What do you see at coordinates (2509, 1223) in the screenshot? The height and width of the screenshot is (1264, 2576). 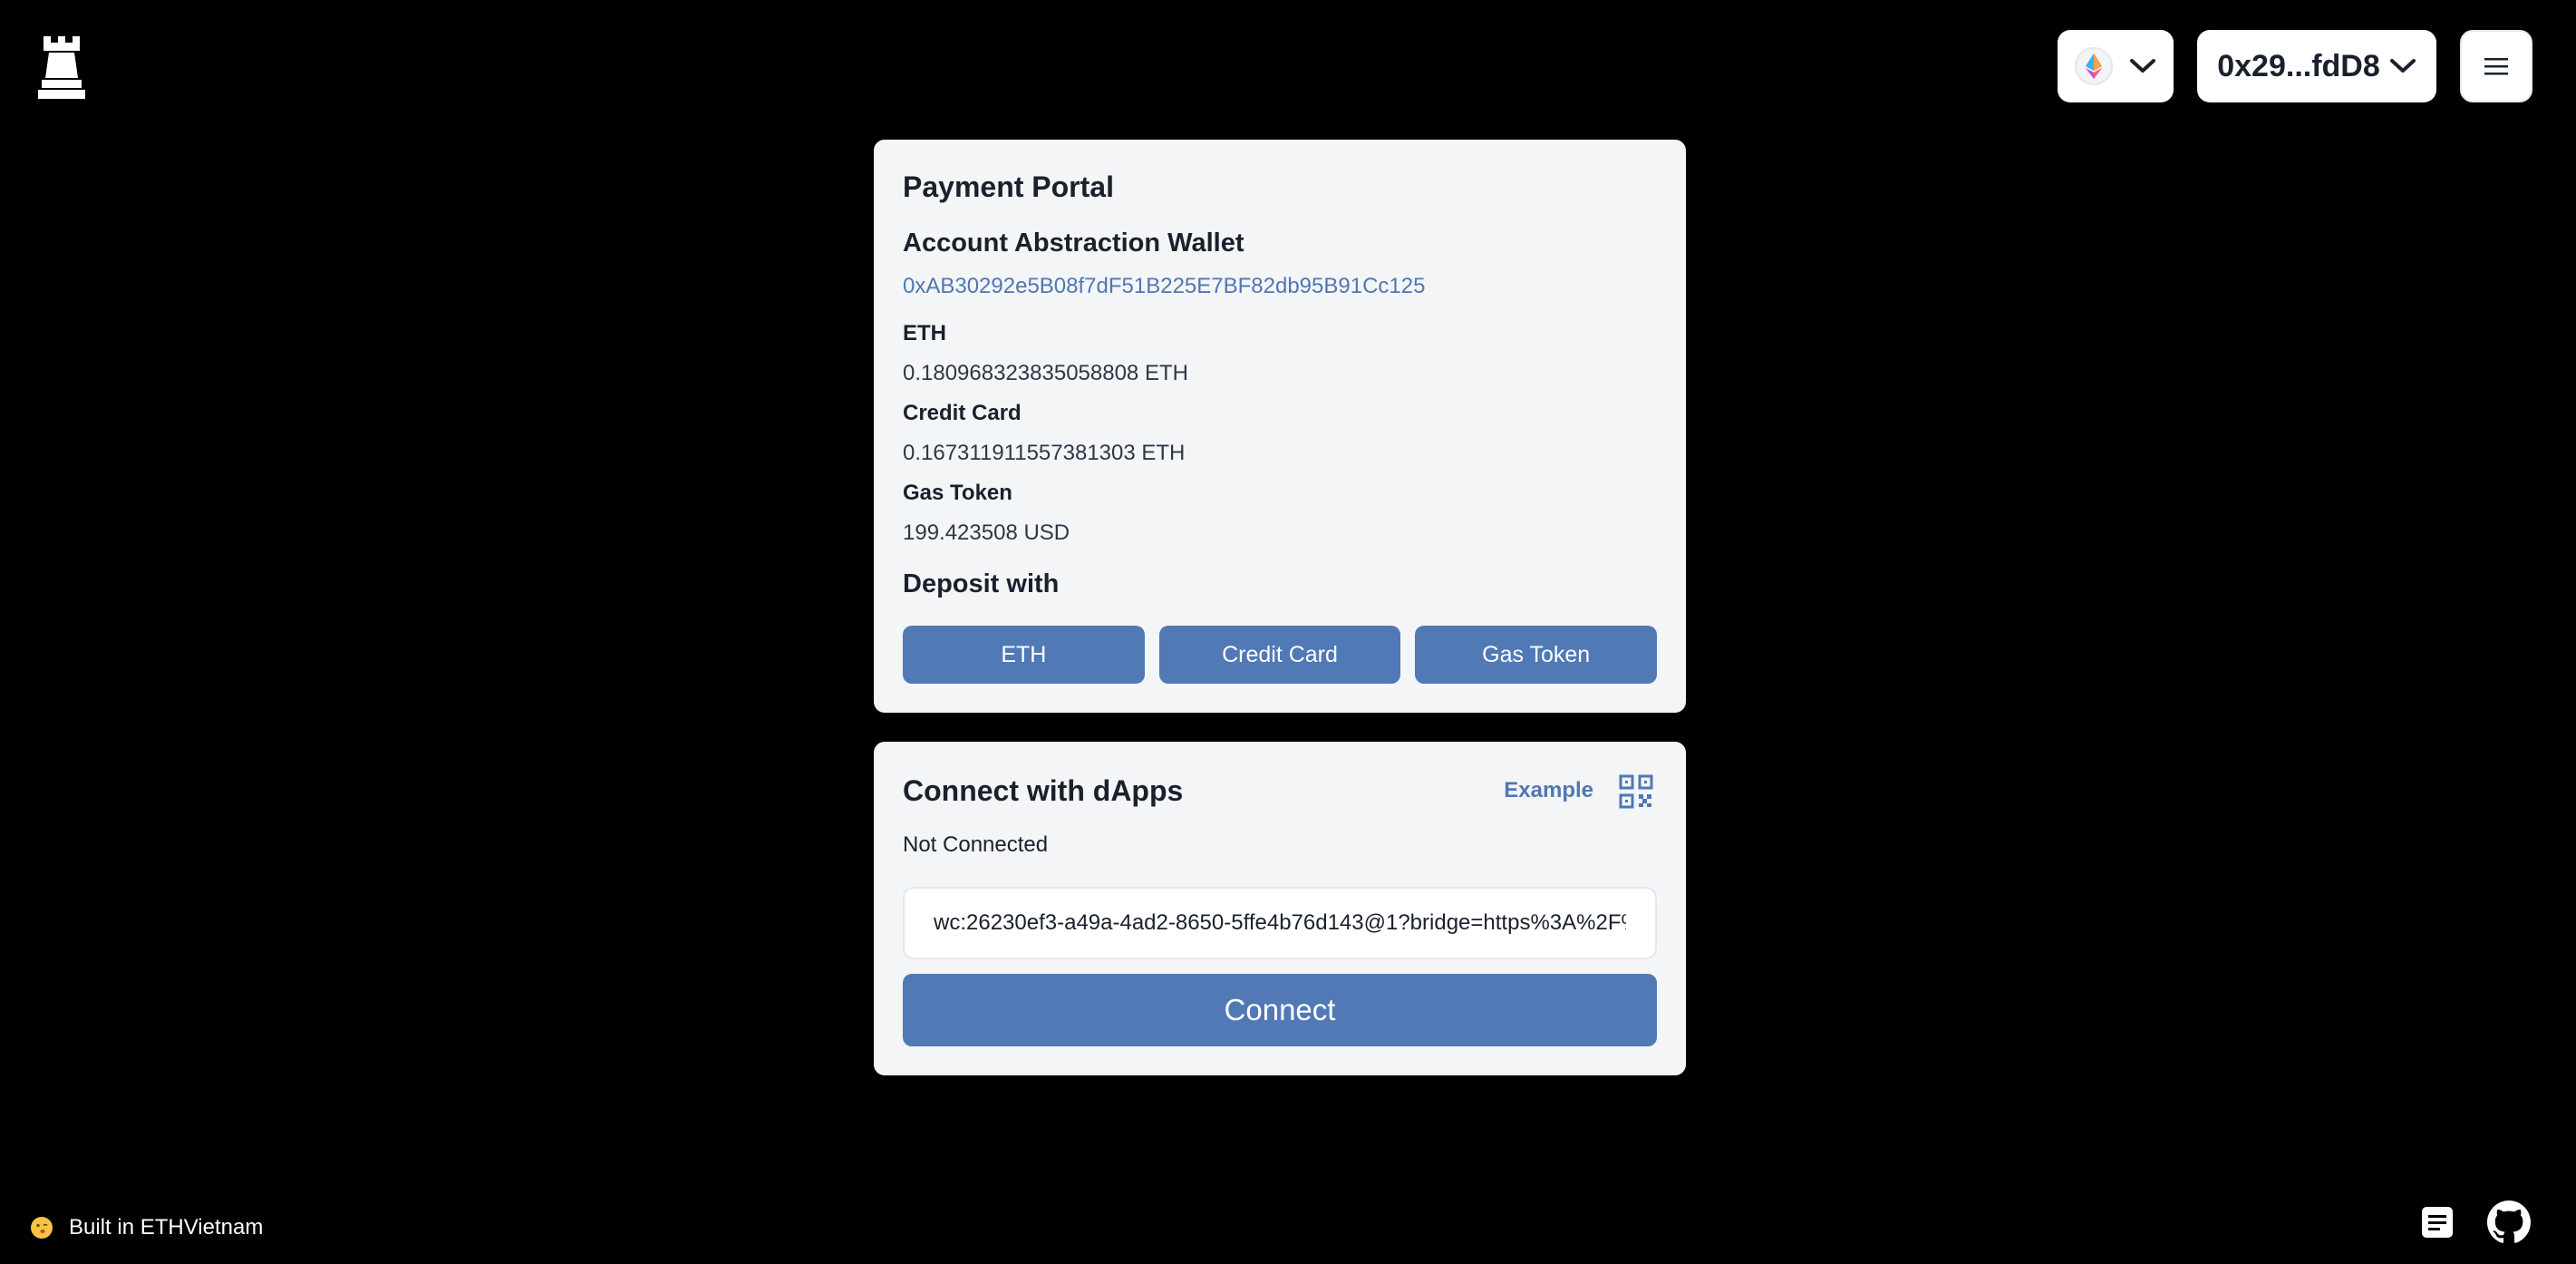 I see `github-icon` at bounding box center [2509, 1223].